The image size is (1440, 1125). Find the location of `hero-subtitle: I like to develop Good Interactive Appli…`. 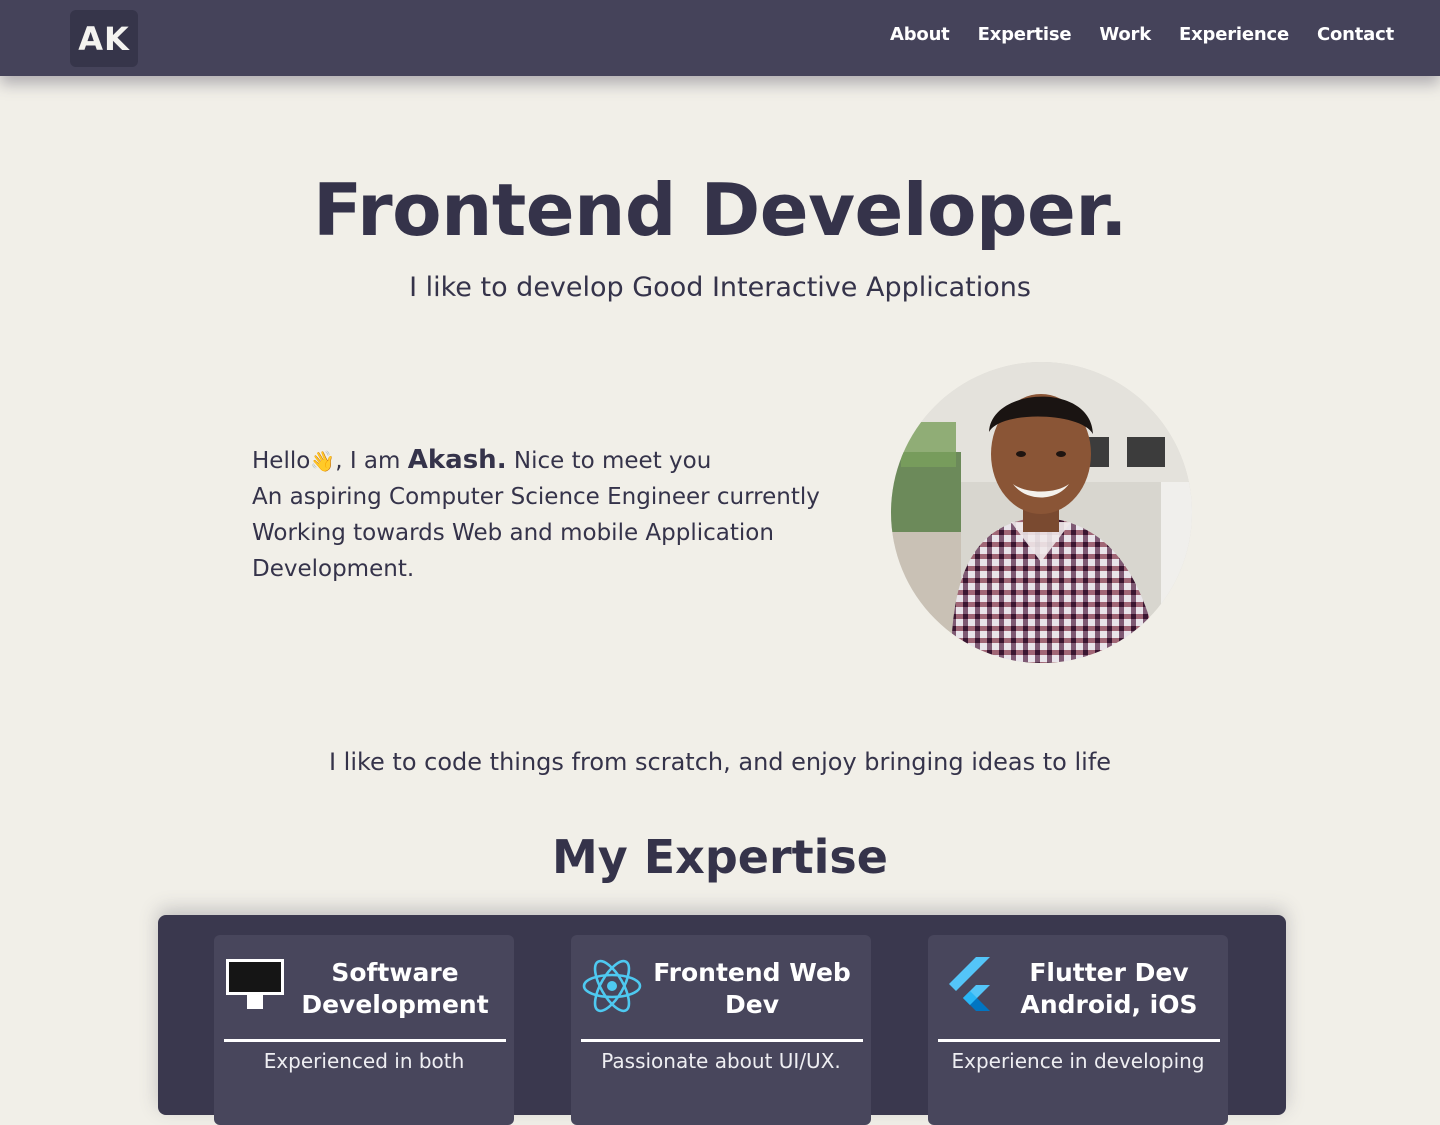

hero-subtitle: I like to develop Good Interactive Appli… is located at coordinates (720, 287).